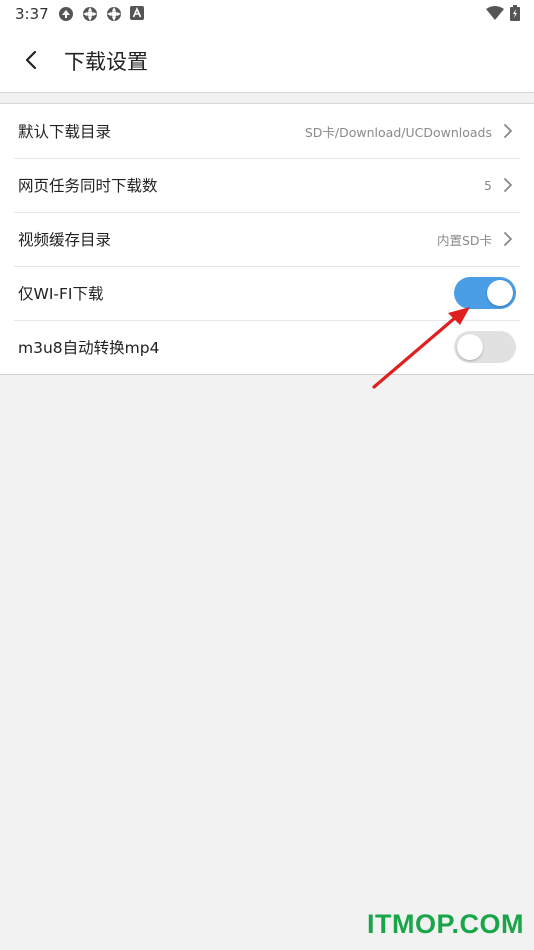 Image resolution: width=534 pixels, height=950 pixels. I want to click on status-system-icons, so click(503, 13).